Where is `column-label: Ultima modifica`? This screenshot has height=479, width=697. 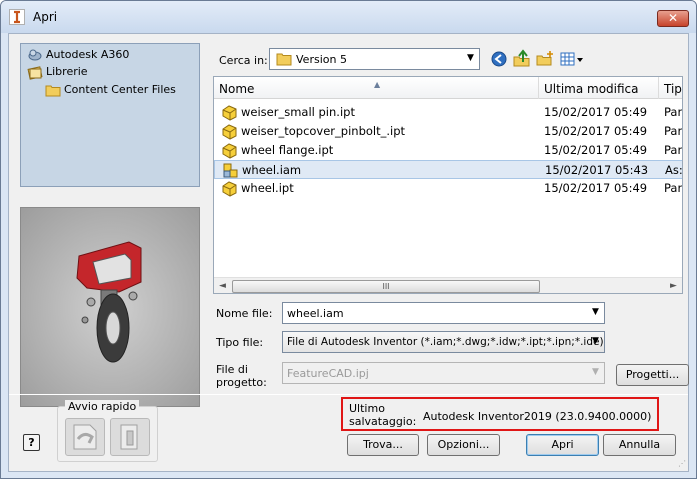
column-label: Ultima modifica is located at coordinates (591, 89).